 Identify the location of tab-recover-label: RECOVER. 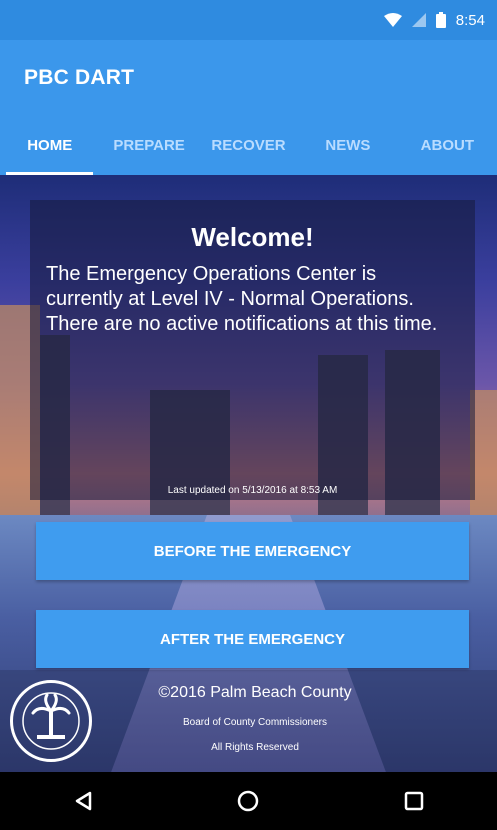
(248, 145).